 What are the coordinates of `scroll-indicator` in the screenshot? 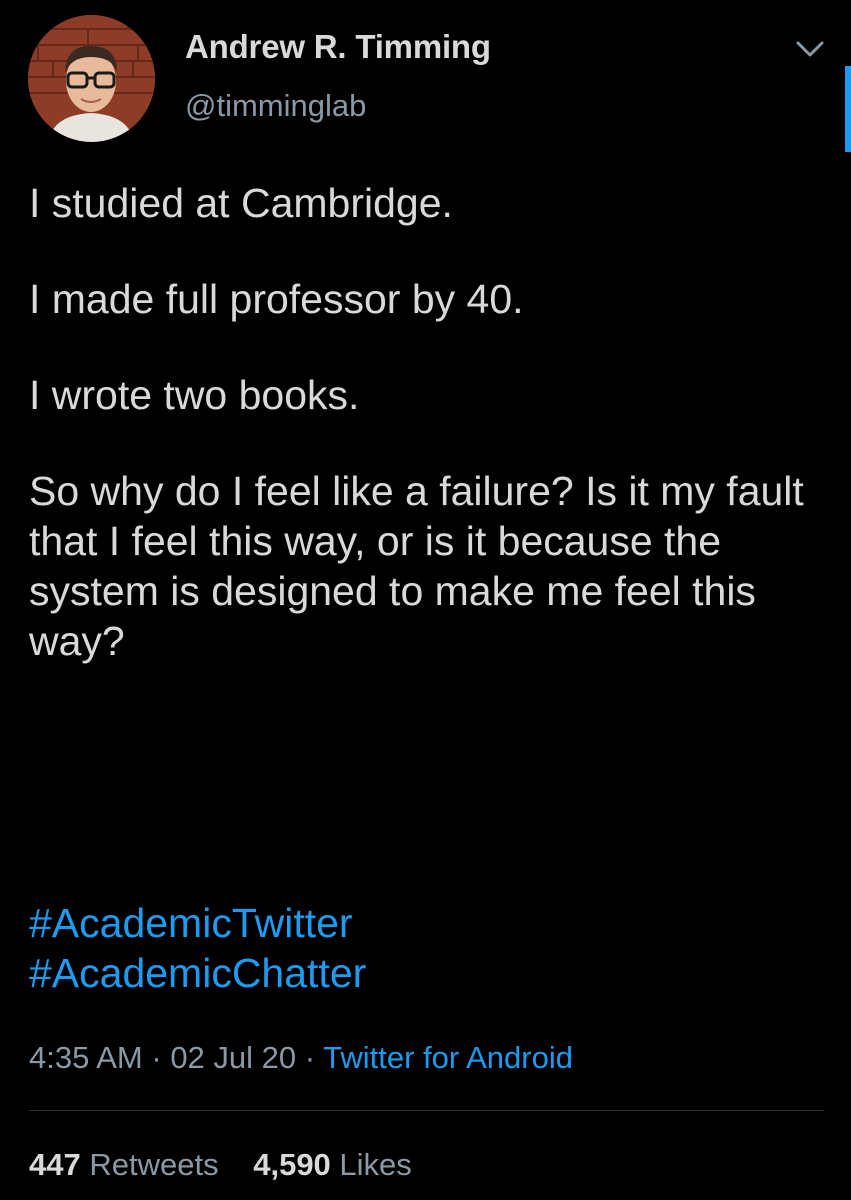 It's located at (848, 109).